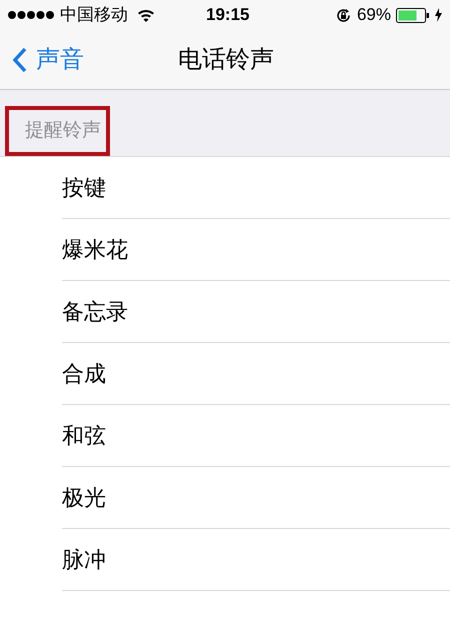 Image resolution: width=450 pixels, height=620 pixels. What do you see at coordinates (373, 15) in the screenshot?
I see `battery-percentage: 69%` at bounding box center [373, 15].